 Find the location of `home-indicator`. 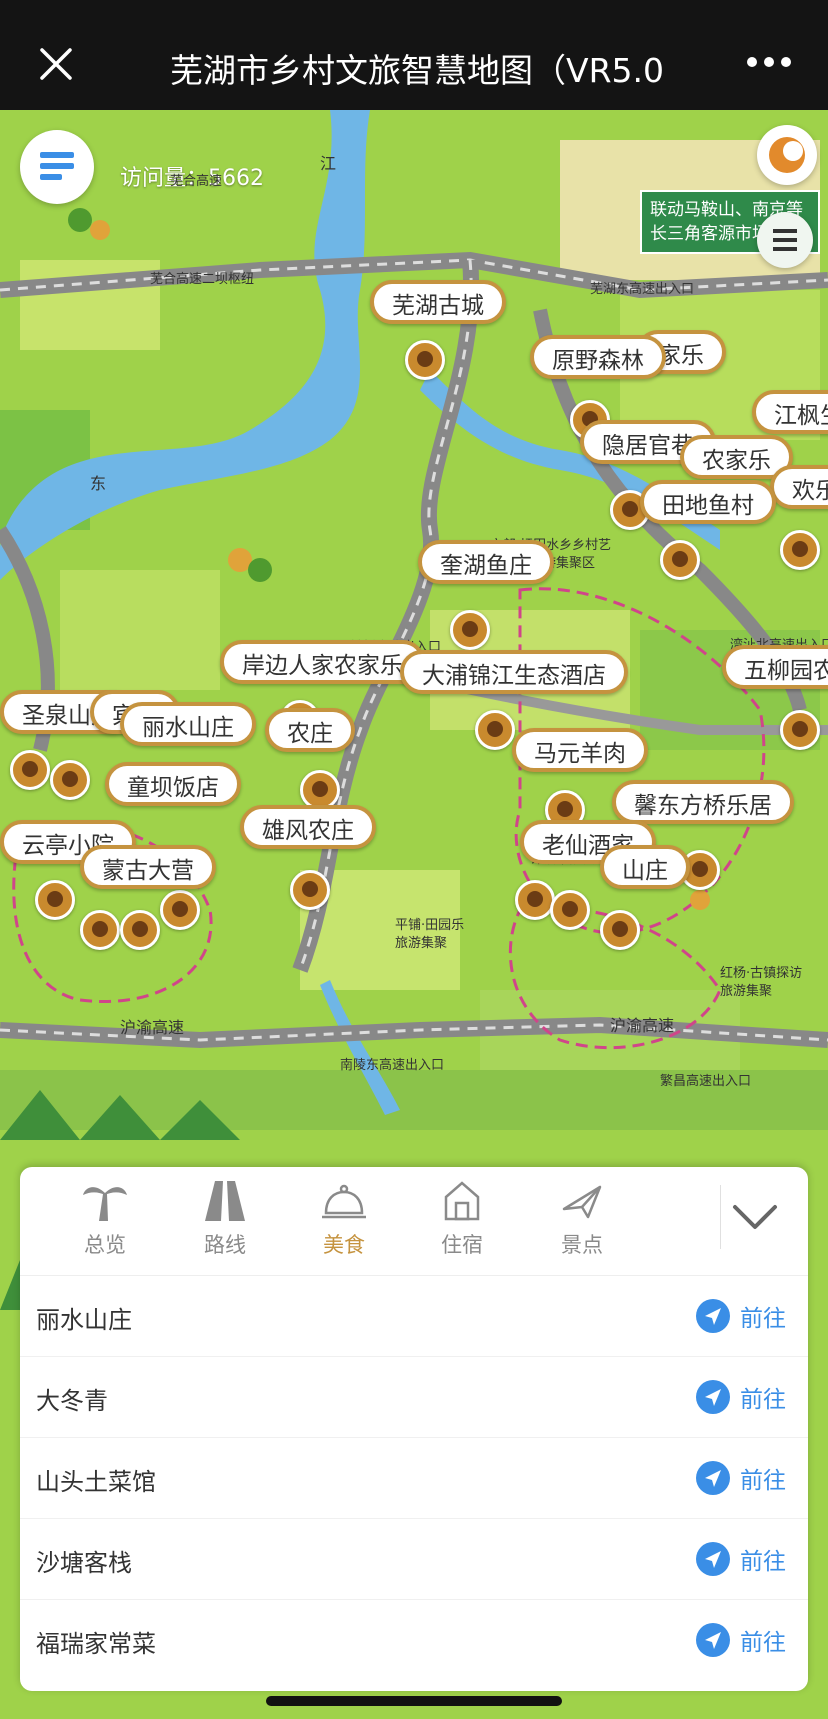

home-indicator is located at coordinates (414, 1701).